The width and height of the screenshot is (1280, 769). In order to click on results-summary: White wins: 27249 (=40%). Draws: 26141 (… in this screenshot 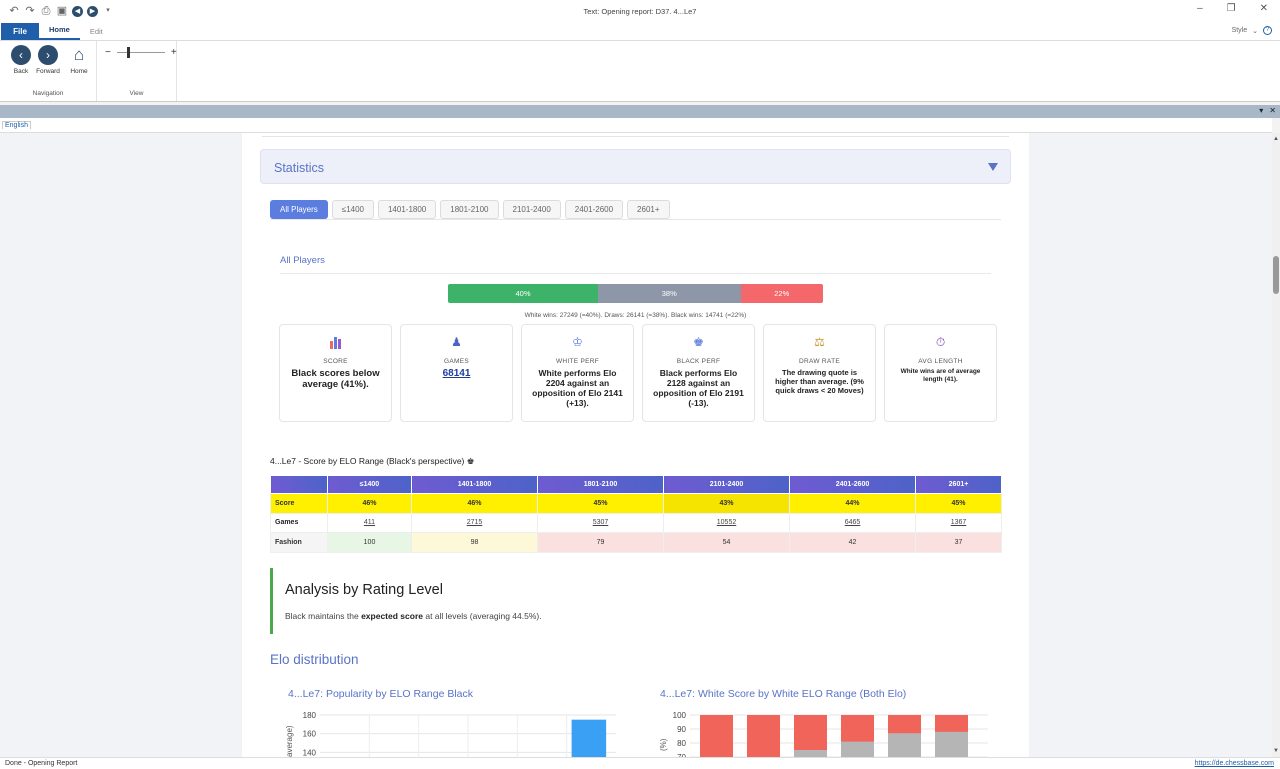, I will do `click(635, 315)`.